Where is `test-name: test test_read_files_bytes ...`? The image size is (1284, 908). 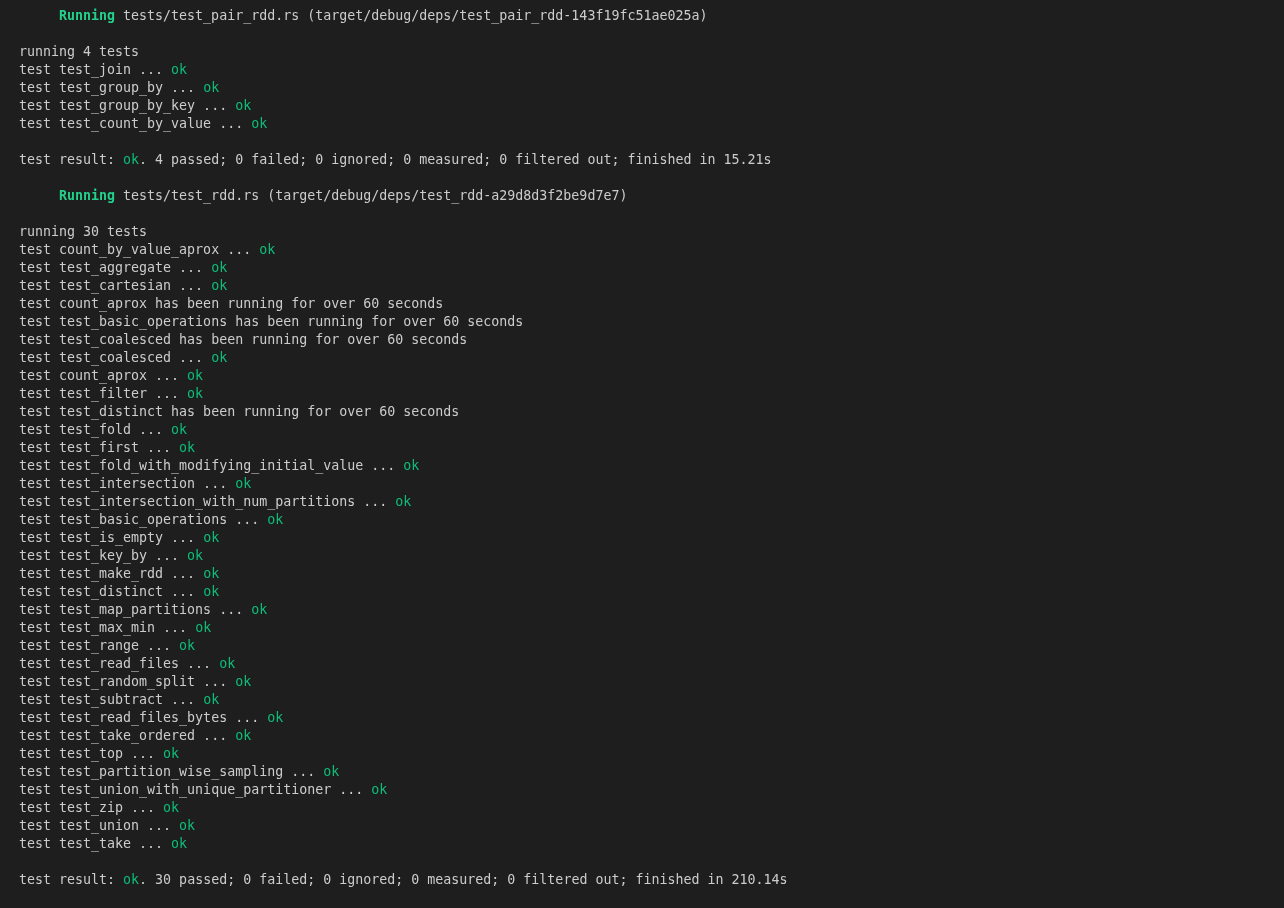
test-name: test test_read_files_bytes ... is located at coordinates (139, 718).